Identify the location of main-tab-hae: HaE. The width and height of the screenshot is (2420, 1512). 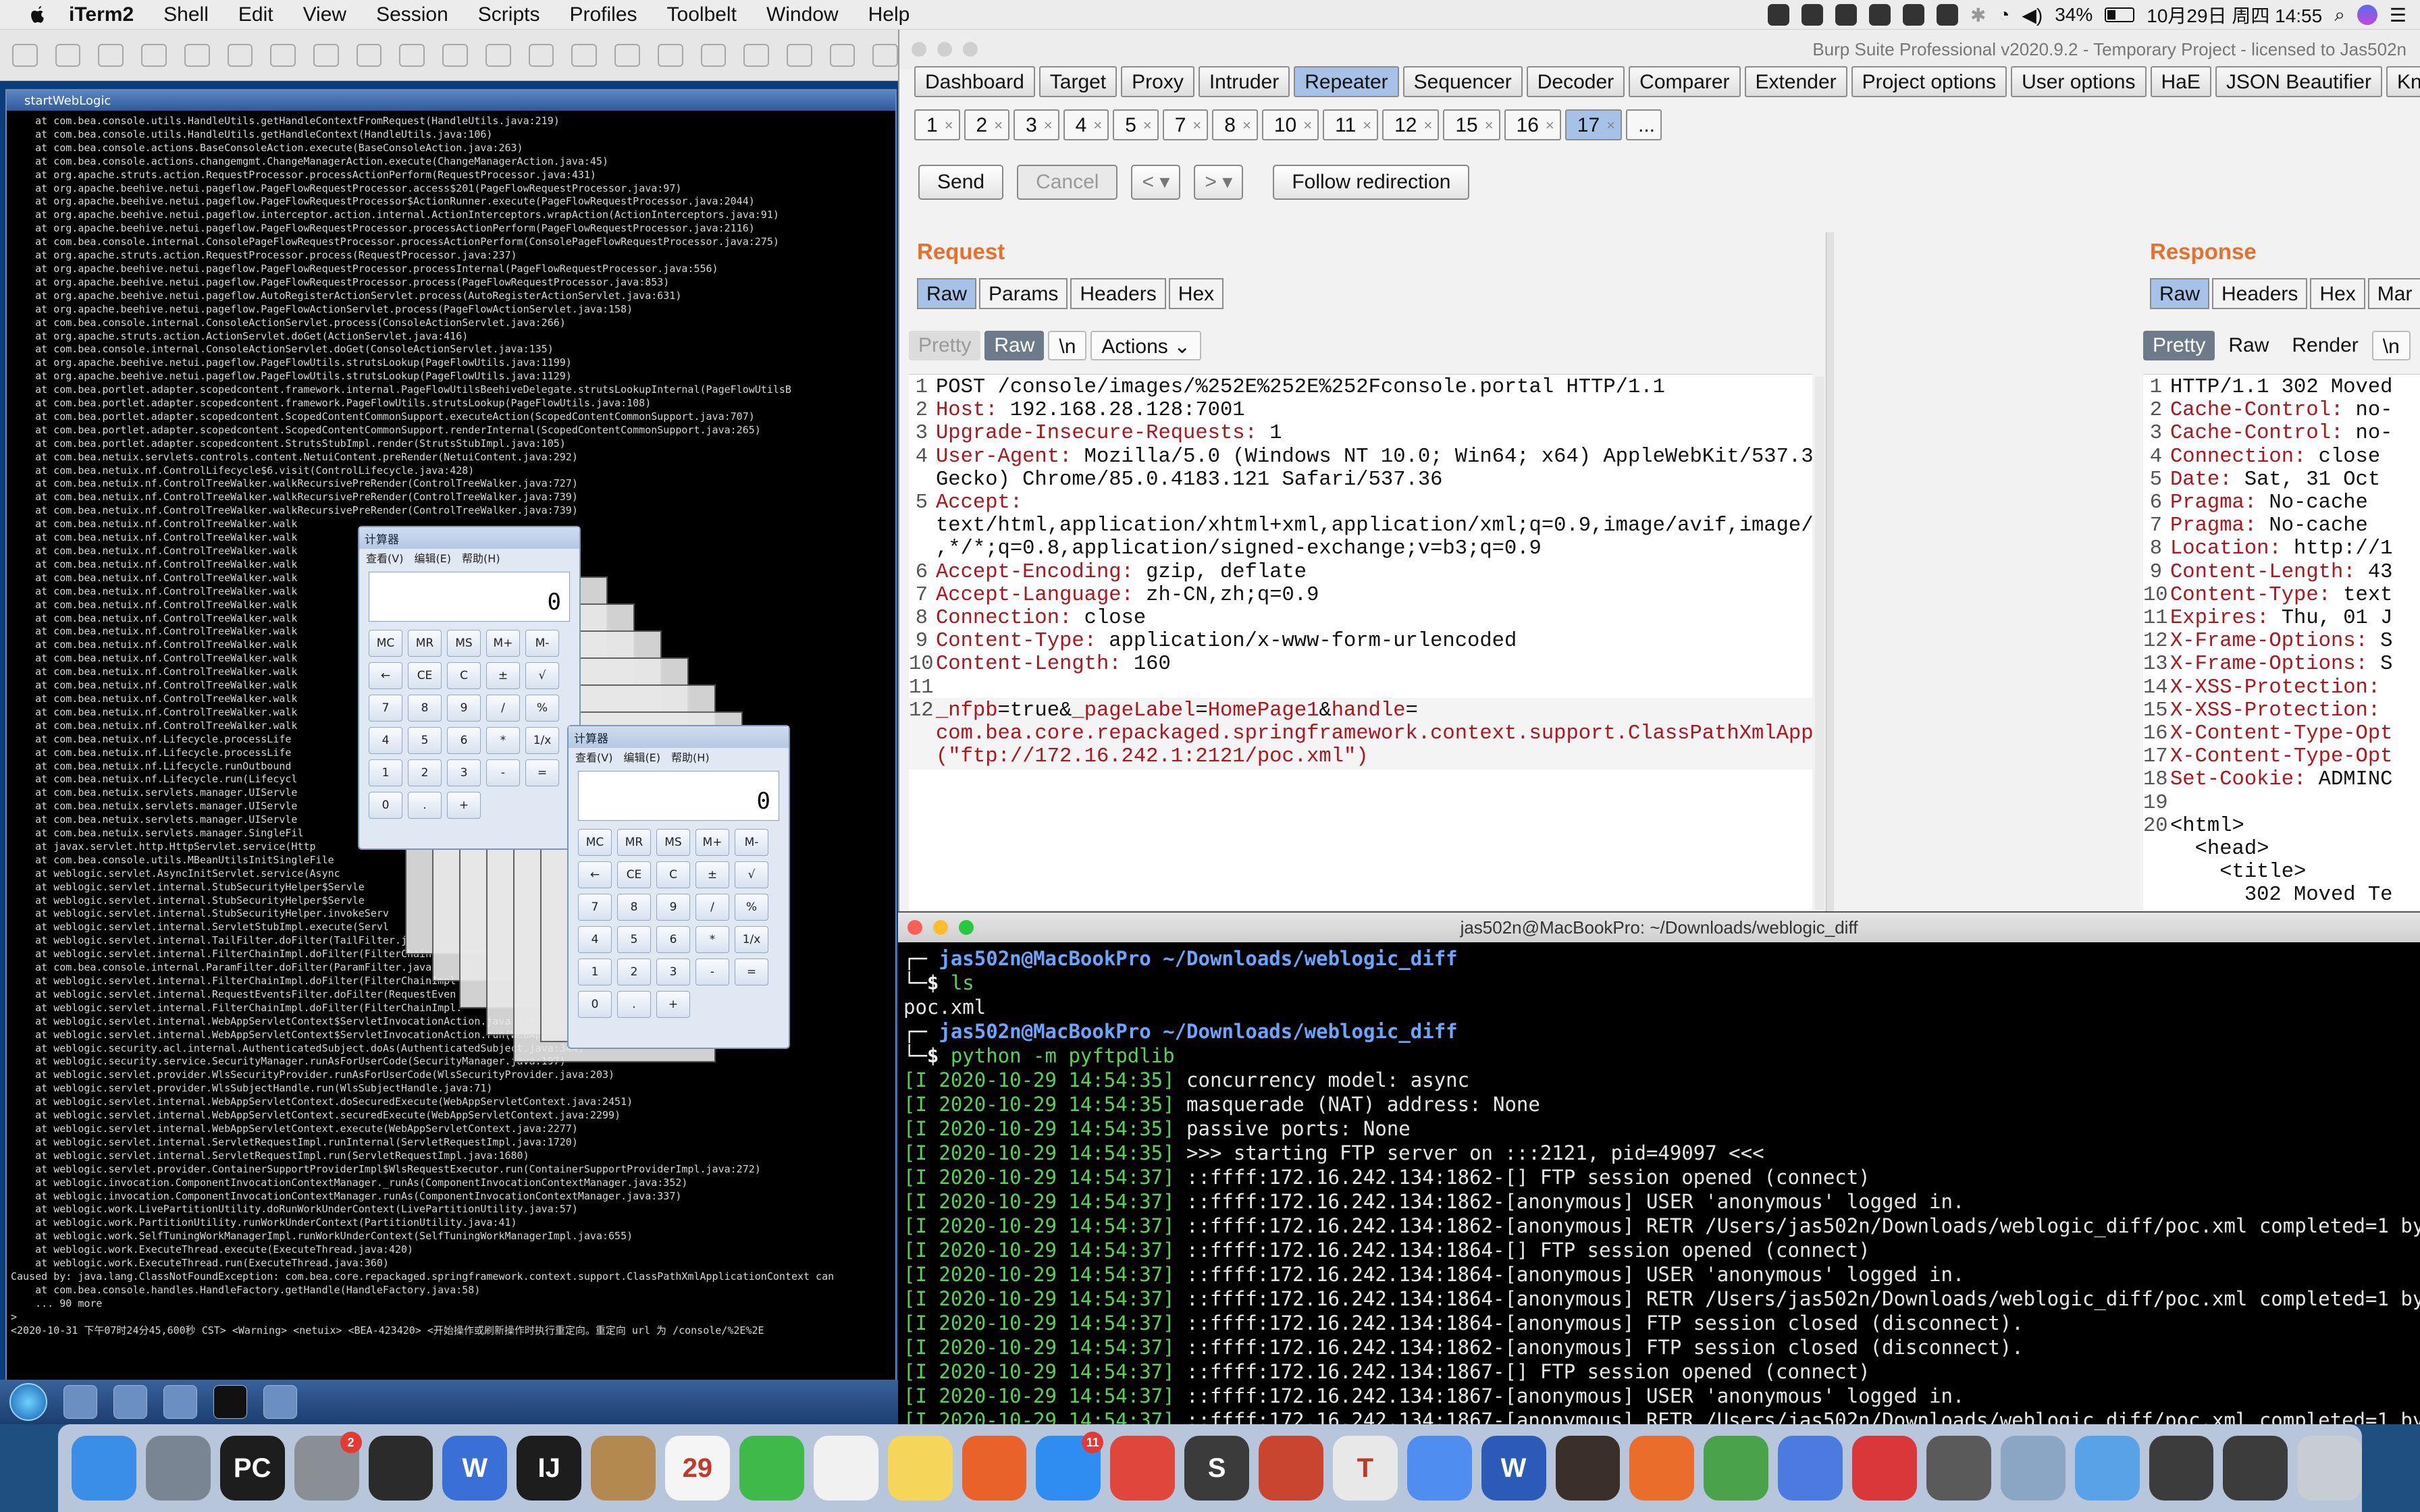
(2180, 81).